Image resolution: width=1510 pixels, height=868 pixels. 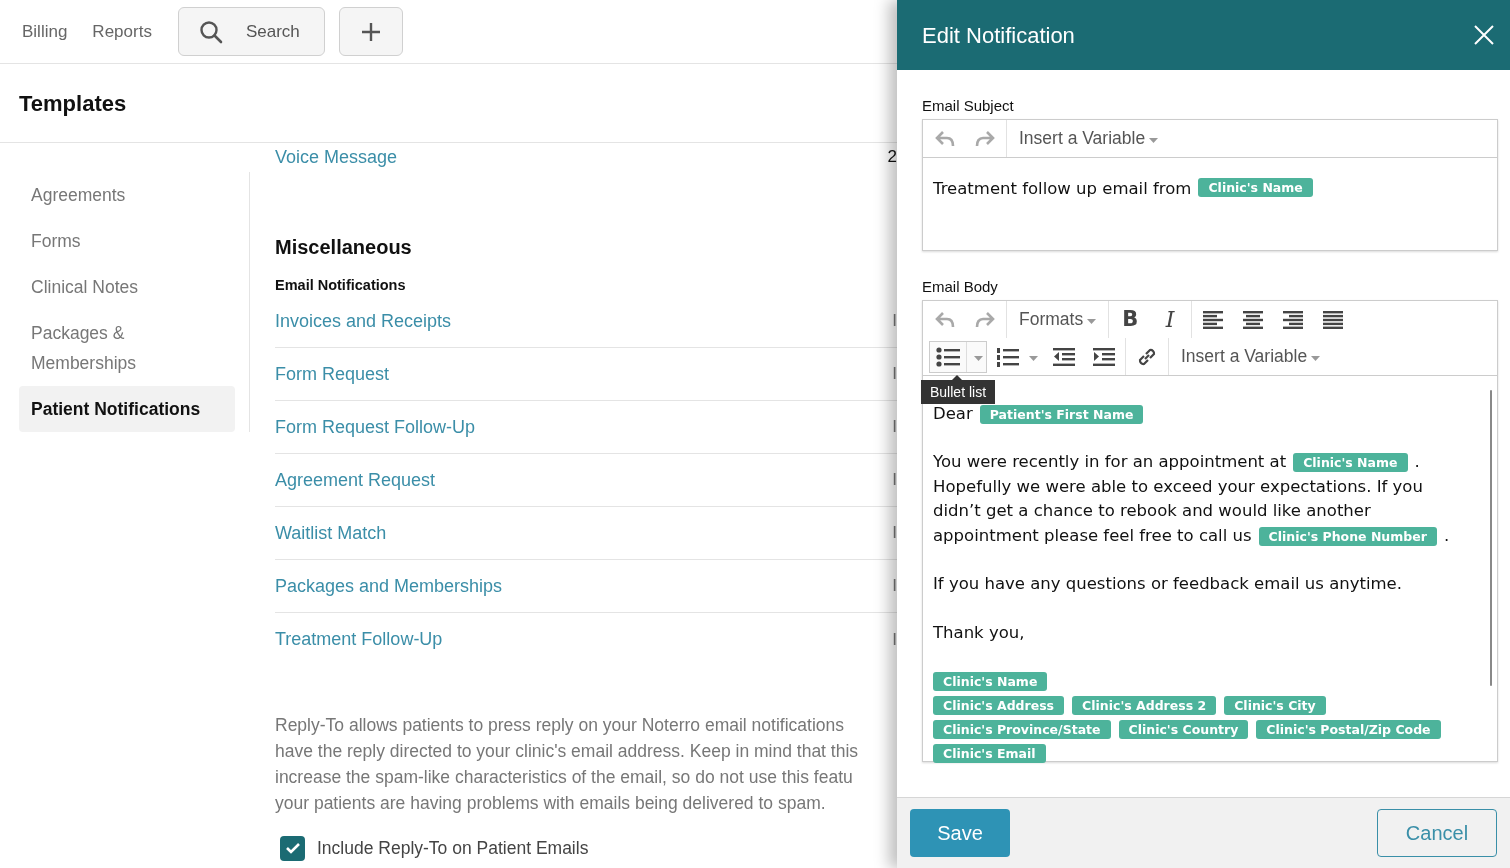 What do you see at coordinates (1062, 189) in the screenshot?
I see `subject-text: Treatment follow up email from` at bounding box center [1062, 189].